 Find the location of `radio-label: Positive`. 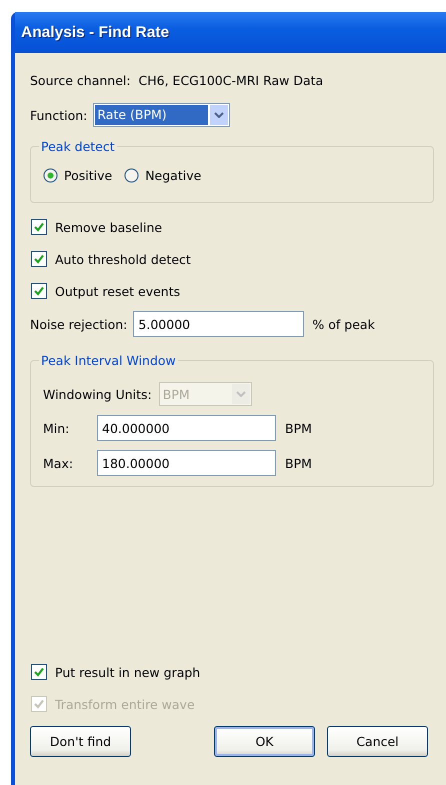

radio-label: Positive is located at coordinates (88, 175).